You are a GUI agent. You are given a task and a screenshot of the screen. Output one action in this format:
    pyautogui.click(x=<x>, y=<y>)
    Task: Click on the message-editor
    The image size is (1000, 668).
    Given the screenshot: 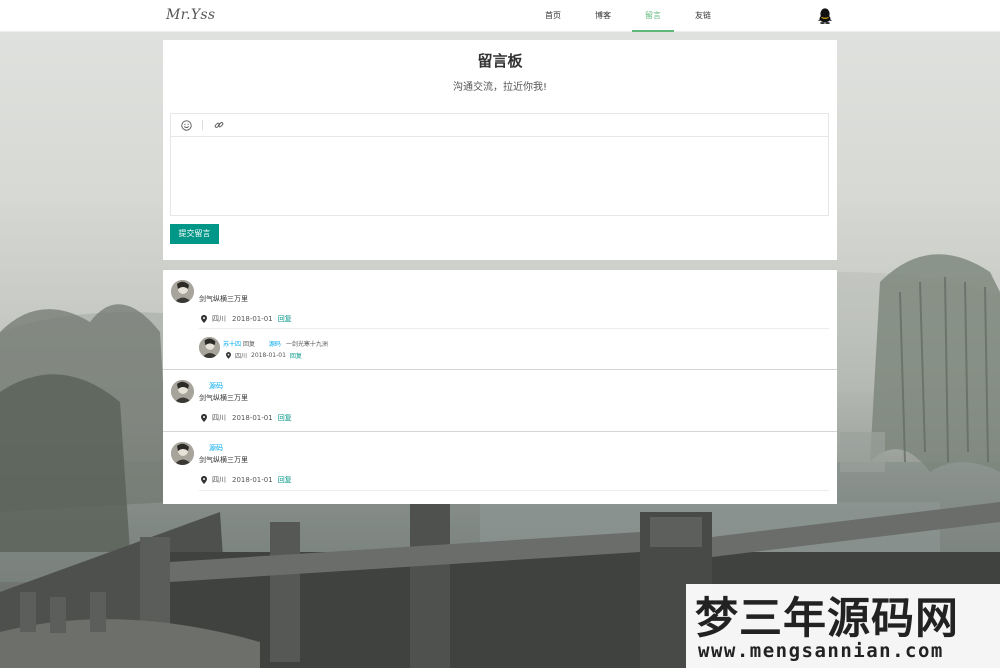 What is the action you would take?
    pyautogui.click(x=499, y=164)
    